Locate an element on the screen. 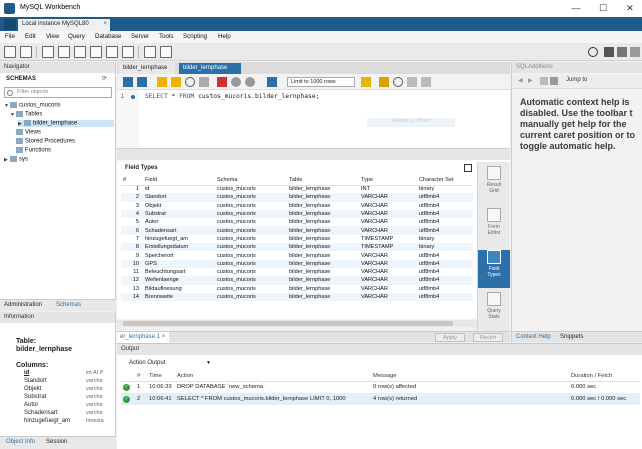 The image size is (642, 449). close-button: ✕ is located at coordinates (630, 8).